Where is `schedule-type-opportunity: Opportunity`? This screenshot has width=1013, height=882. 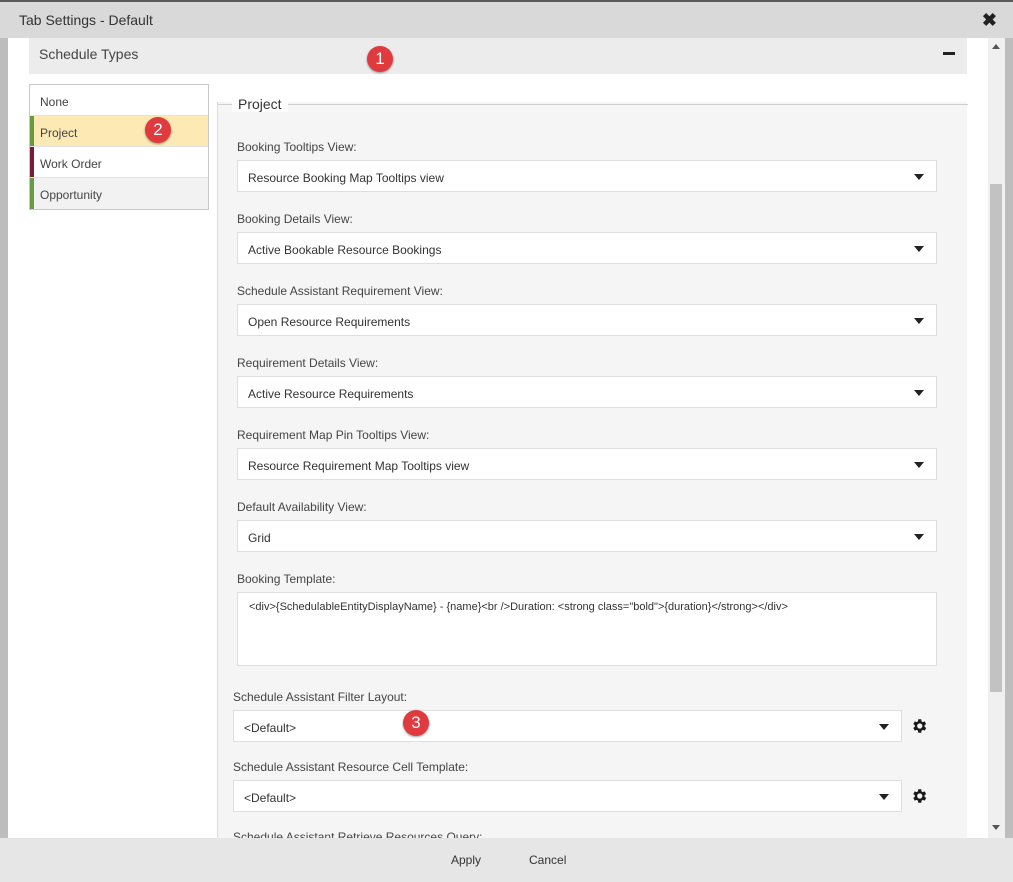
schedule-type-opportunity: Opportunity is located at coordinates (119, 193).